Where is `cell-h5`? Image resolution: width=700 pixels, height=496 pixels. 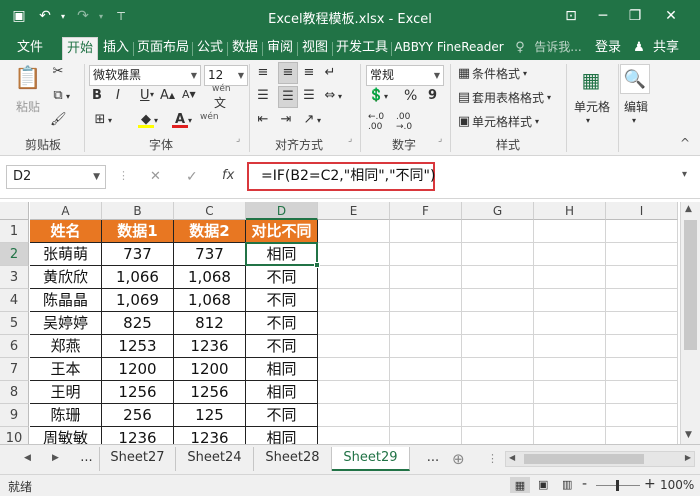
cell-h5 is located at coordinates (570, 323).